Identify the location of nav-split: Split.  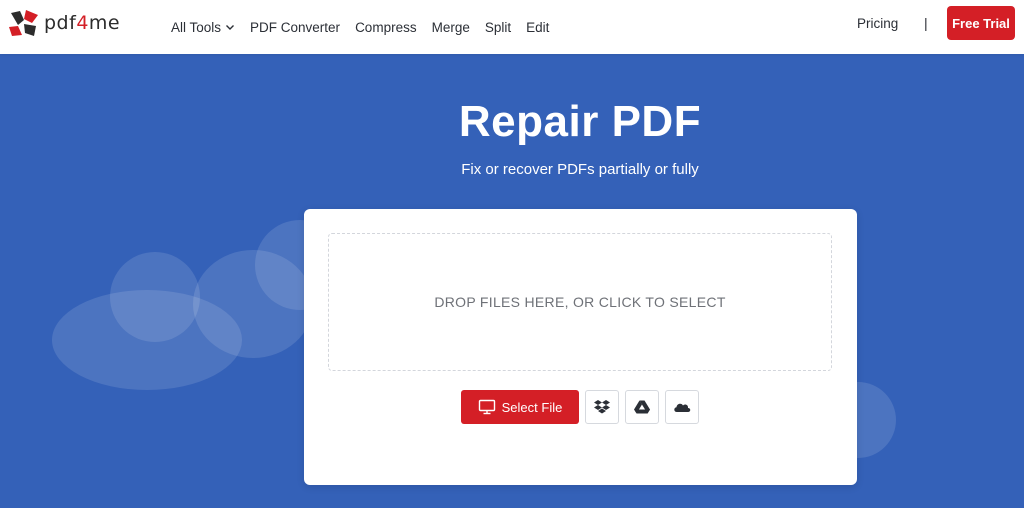
(498, 27).